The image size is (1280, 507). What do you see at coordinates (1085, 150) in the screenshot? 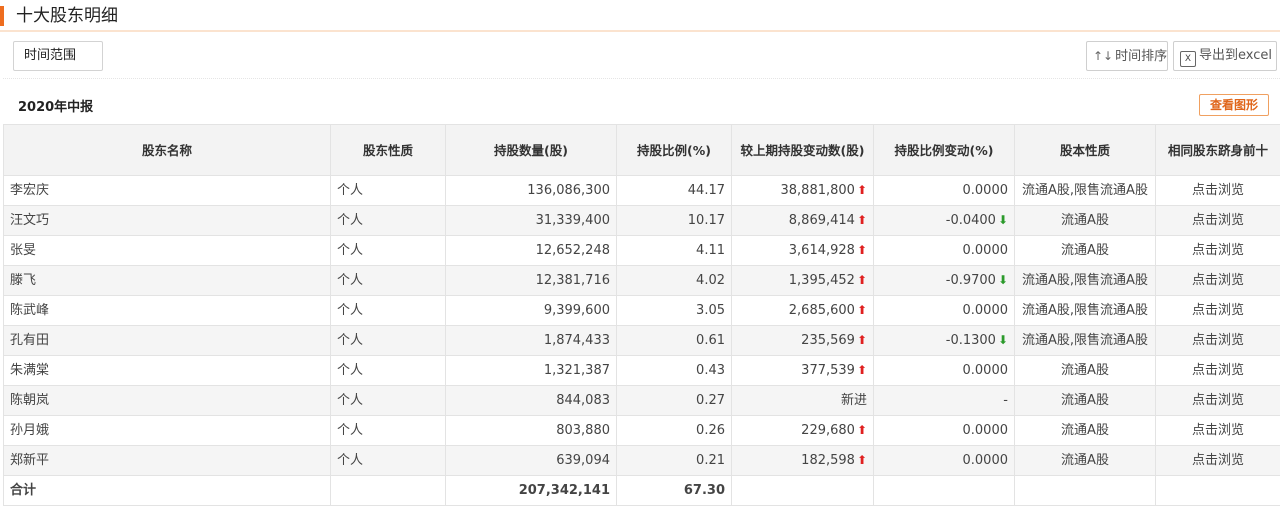
I see `header-share-type: 股本性质` at bounding box center [1085, 150].